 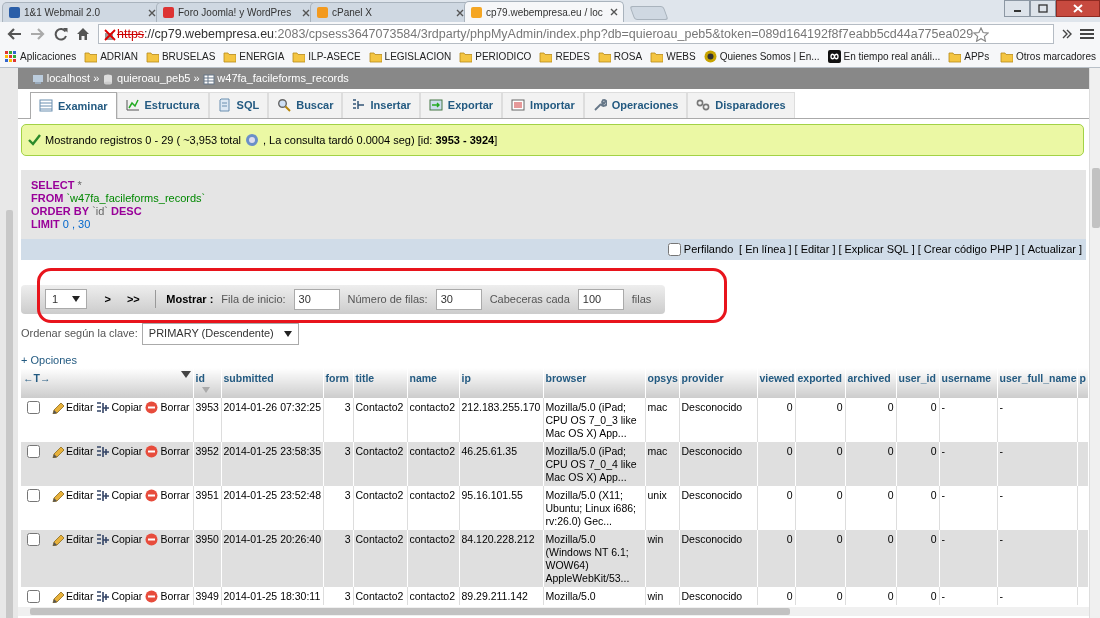 I want to click on column-header: id, so click(x=207, y=383).